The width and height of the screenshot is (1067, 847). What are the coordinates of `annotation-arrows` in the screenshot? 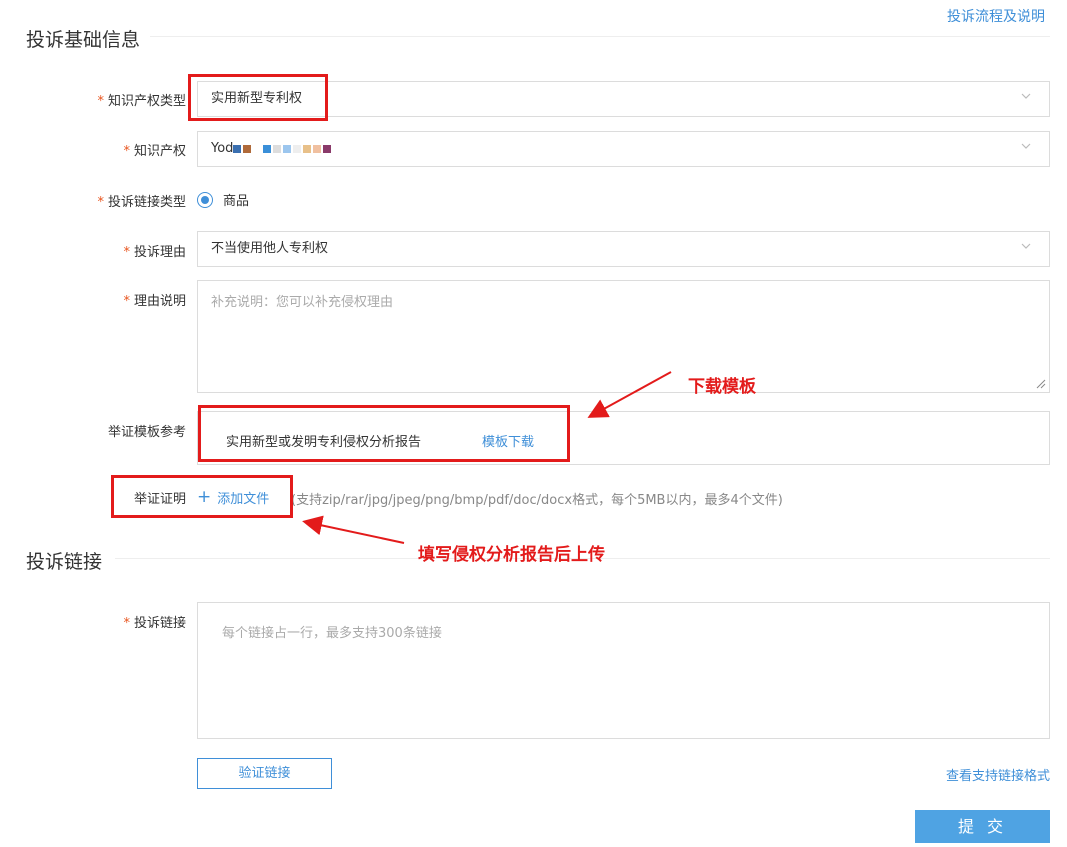 It's located at (487, 457).